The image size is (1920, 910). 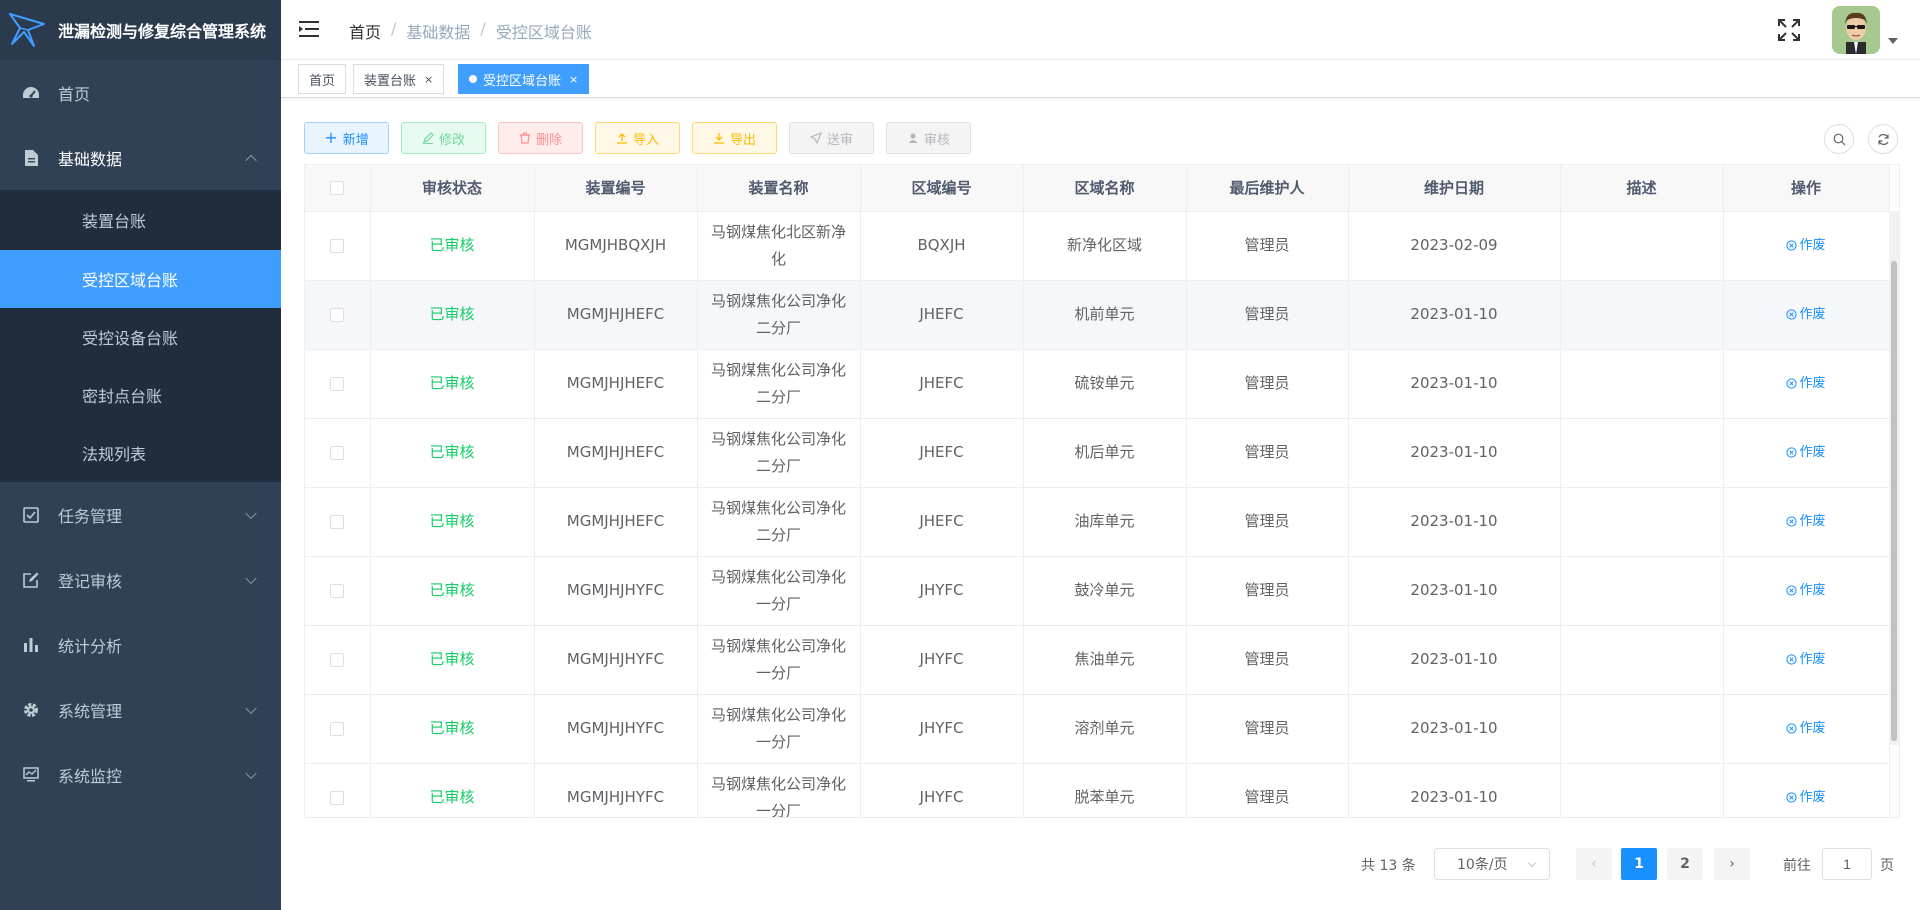 What do you see at coordinates (1685, 864) in the screenshot?
I see `page-button-2: 2` at bounding box center [1685, 864].